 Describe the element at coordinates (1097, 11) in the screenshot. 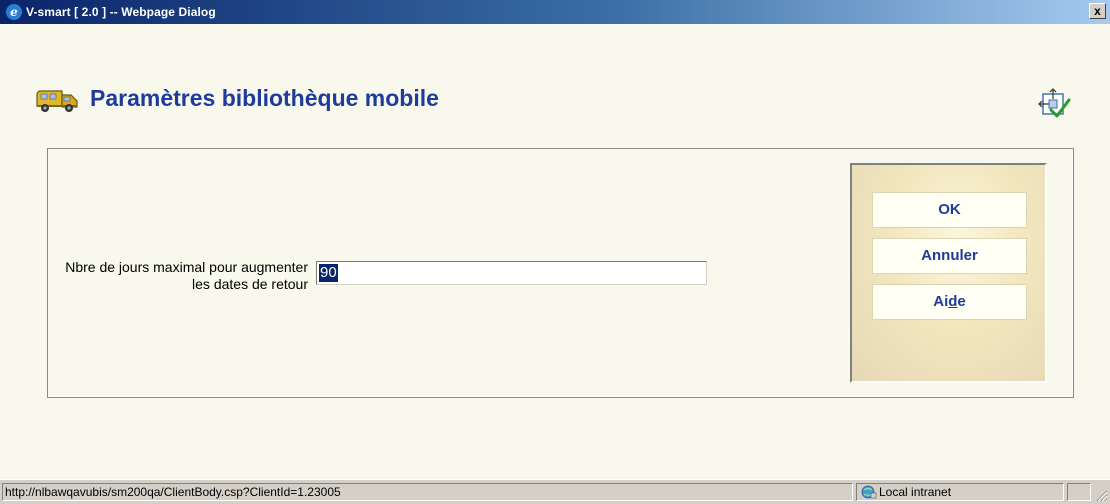

I see `close-button: x` at that location.